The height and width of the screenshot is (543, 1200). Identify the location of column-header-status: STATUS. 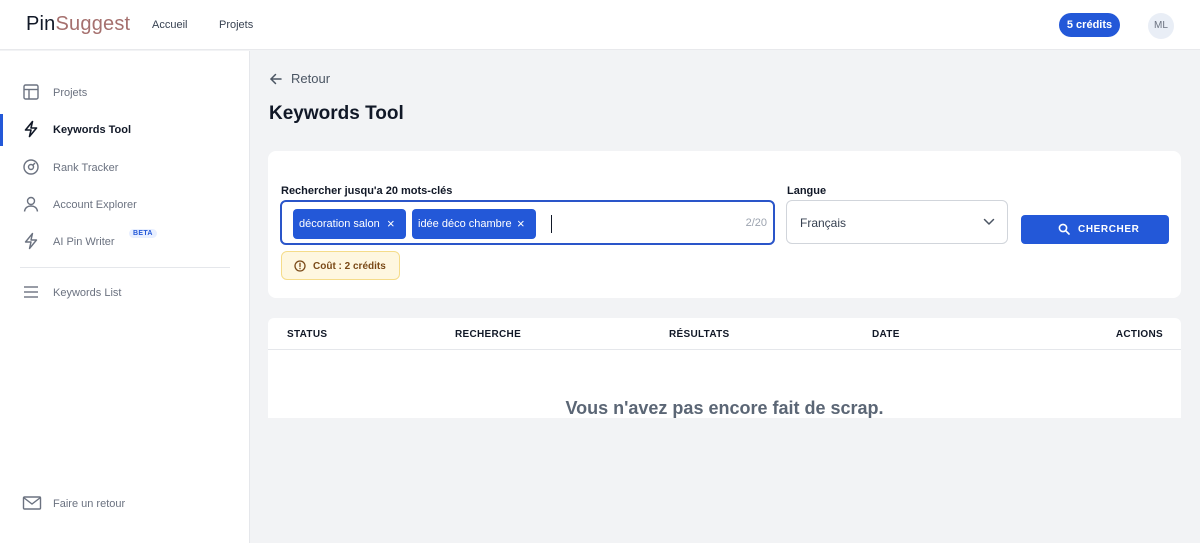
(307, 334).